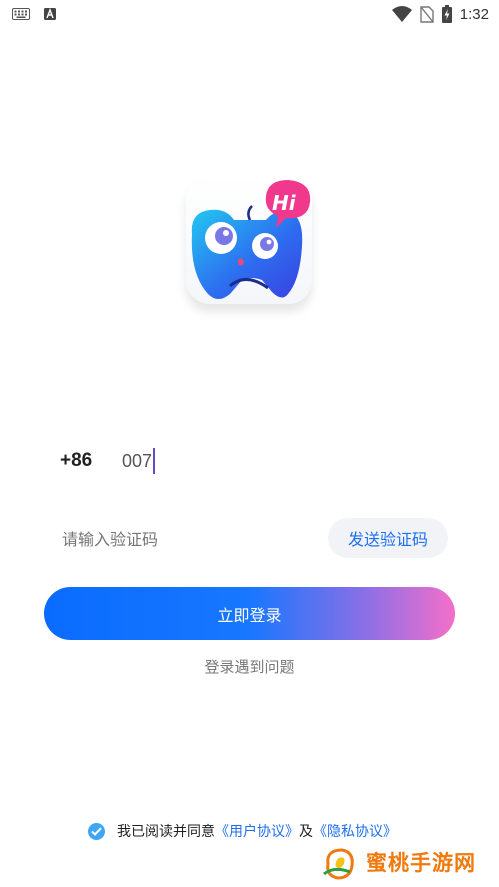  I want to click on phone-row: +86 007, so click(250, 461).